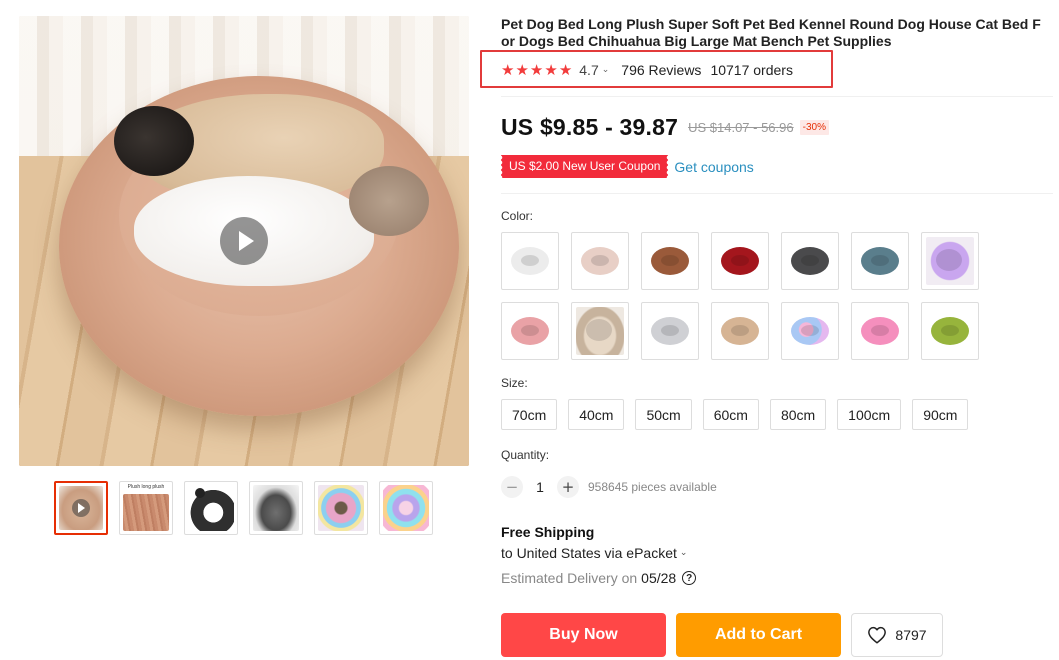  Describe the element at coordinates (911, 635) in the screenshot. I see `wishlist-count: 8797` at that location.